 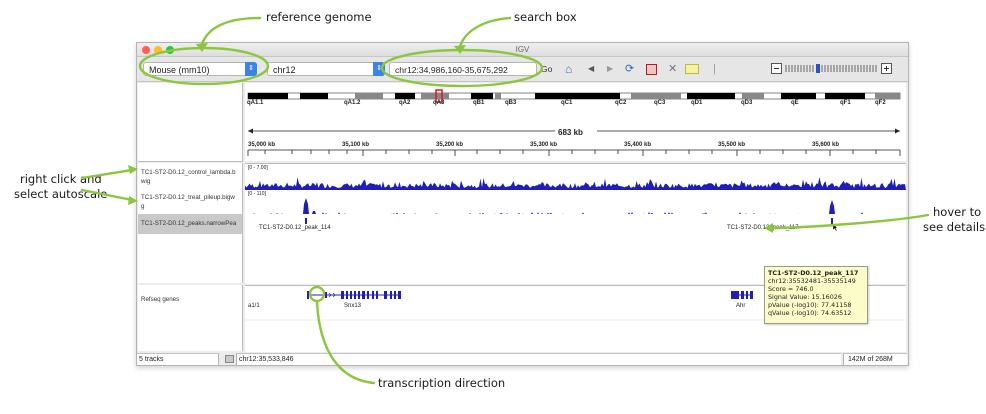 I want to click on genome-value: Mouse (mm10), so click(x=179, y=70).